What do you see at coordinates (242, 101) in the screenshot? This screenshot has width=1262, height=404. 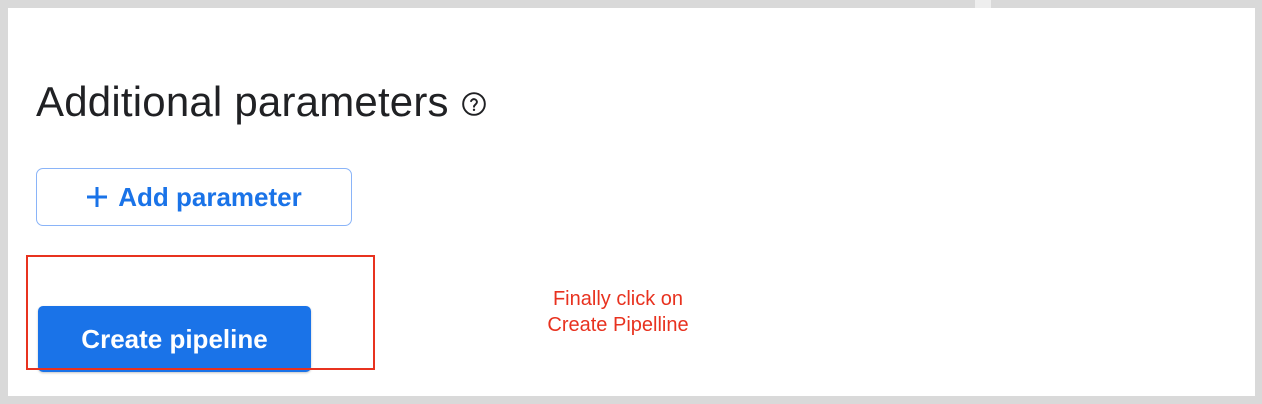 I see `section-title: Additional parameters` at bounding box center [242, 101].